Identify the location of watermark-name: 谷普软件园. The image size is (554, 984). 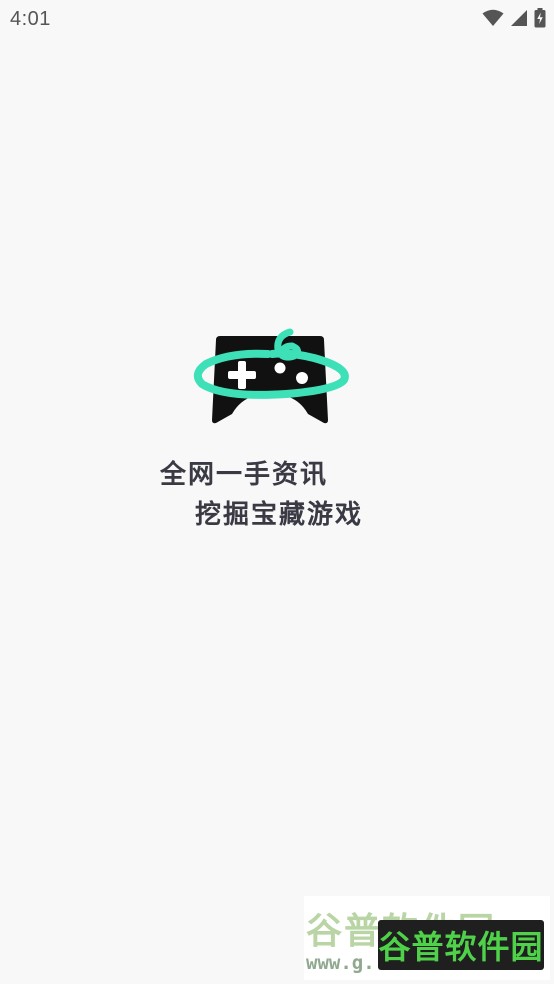
(461, 947).